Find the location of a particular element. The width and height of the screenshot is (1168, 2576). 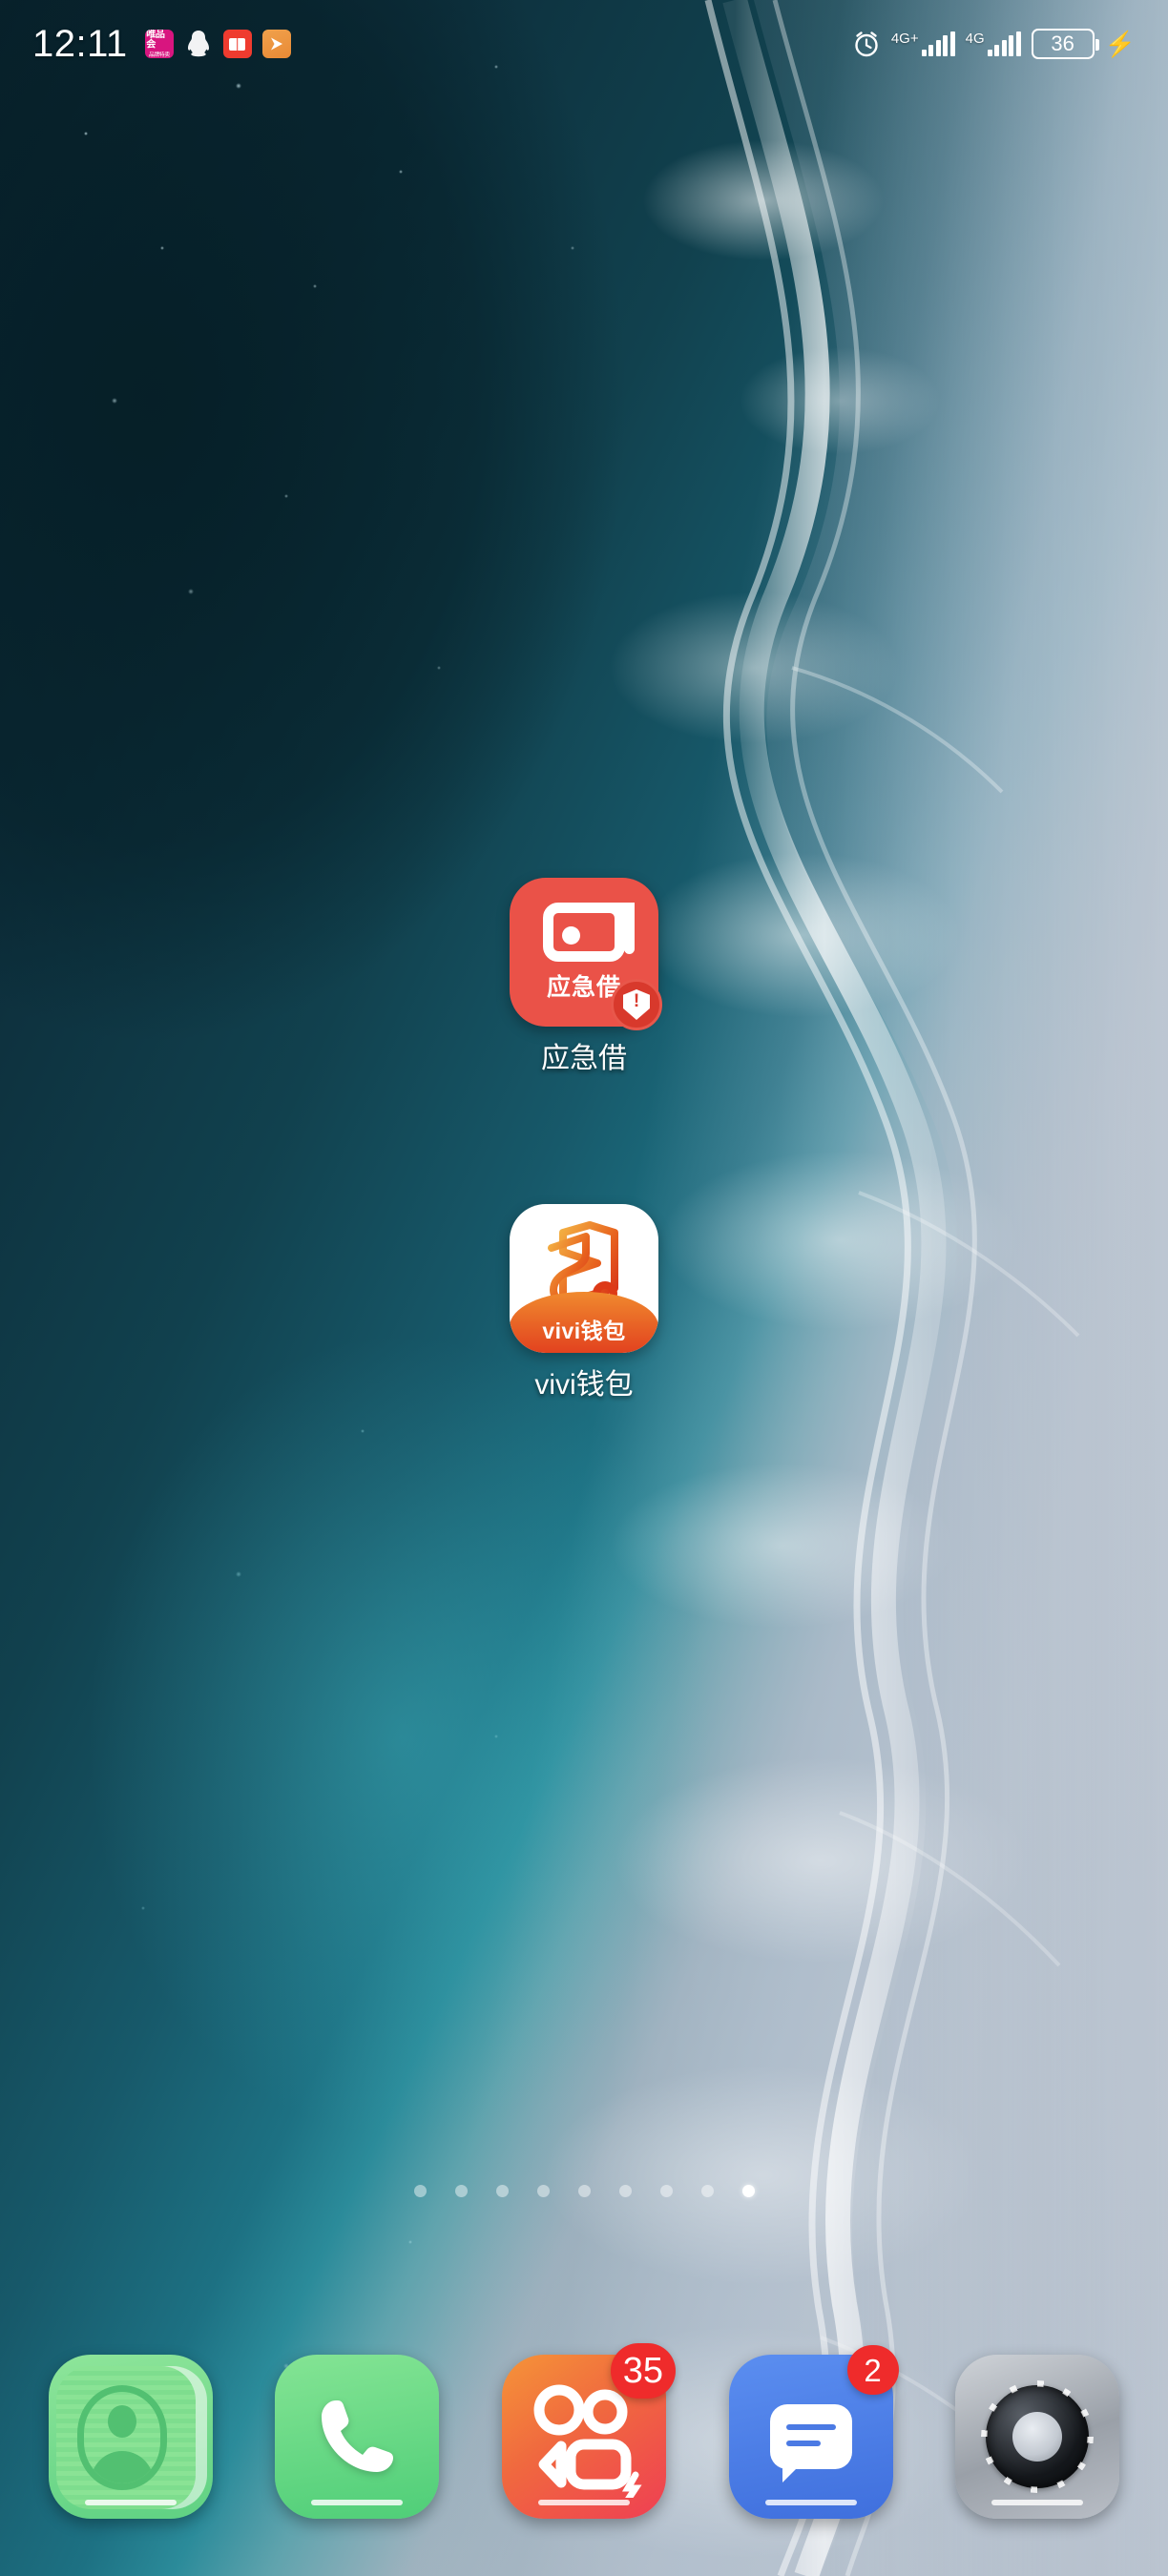

camera-icon is located at coordinates (1037, 2437).